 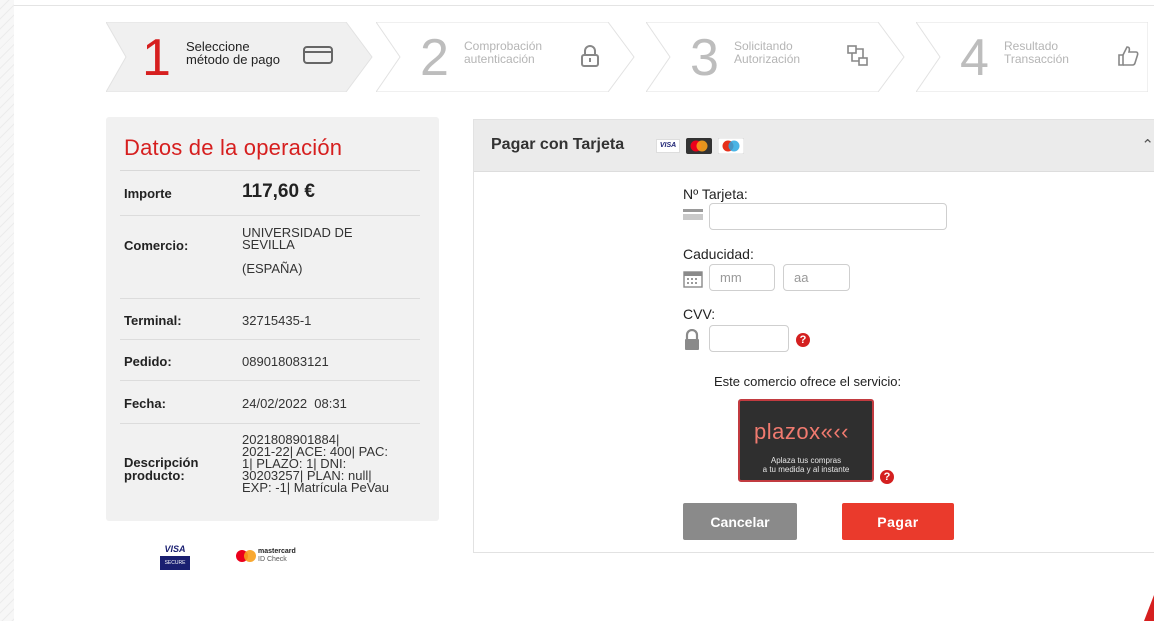 What do you see at coordinates (277, 320) in the screenshot?
I see `terminal-value: 32715435-1` at bounding box center [277, 320].